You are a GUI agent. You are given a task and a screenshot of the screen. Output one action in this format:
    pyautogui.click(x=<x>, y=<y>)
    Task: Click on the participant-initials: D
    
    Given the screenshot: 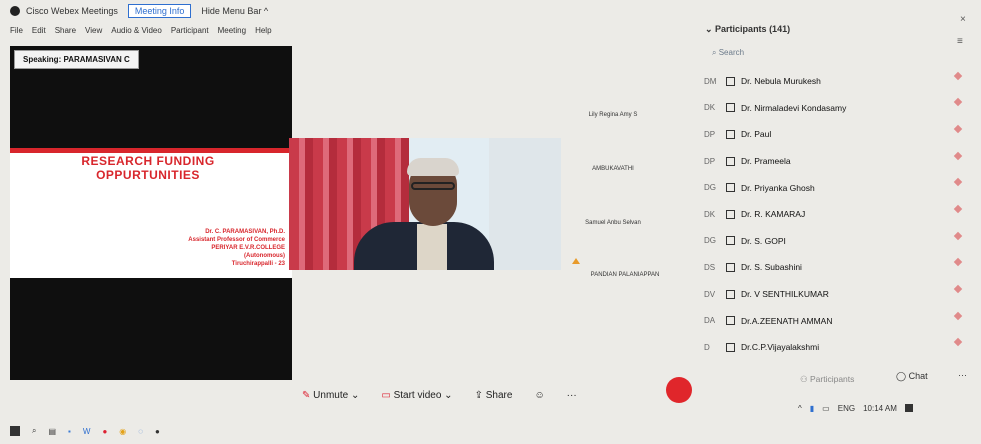 What is the action you would take?
    pyautogui.click(x=707, y=347)
    